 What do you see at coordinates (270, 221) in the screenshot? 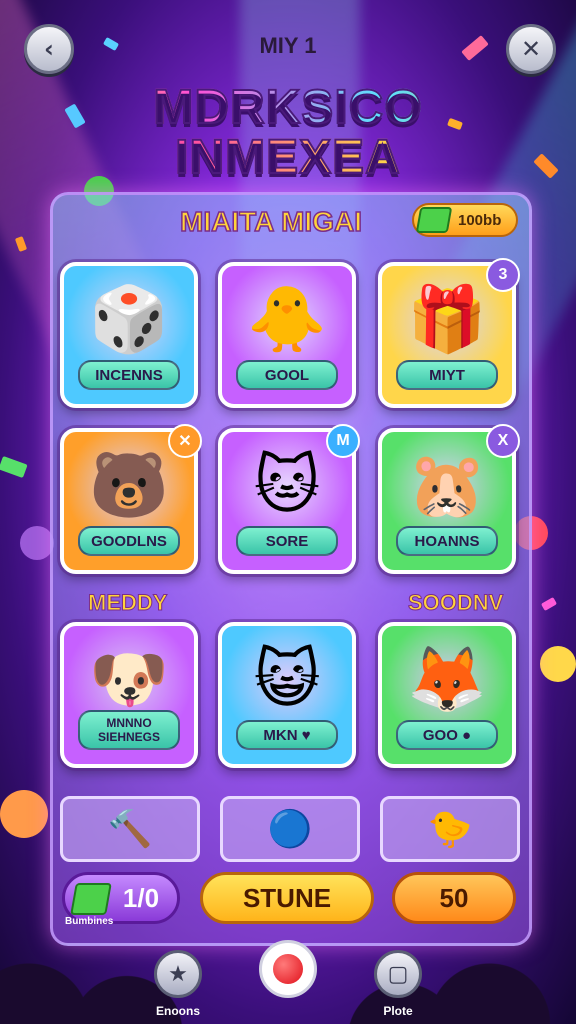
I see `panel-title: MIAITA MIGAI` at bounding box center [270, 221].